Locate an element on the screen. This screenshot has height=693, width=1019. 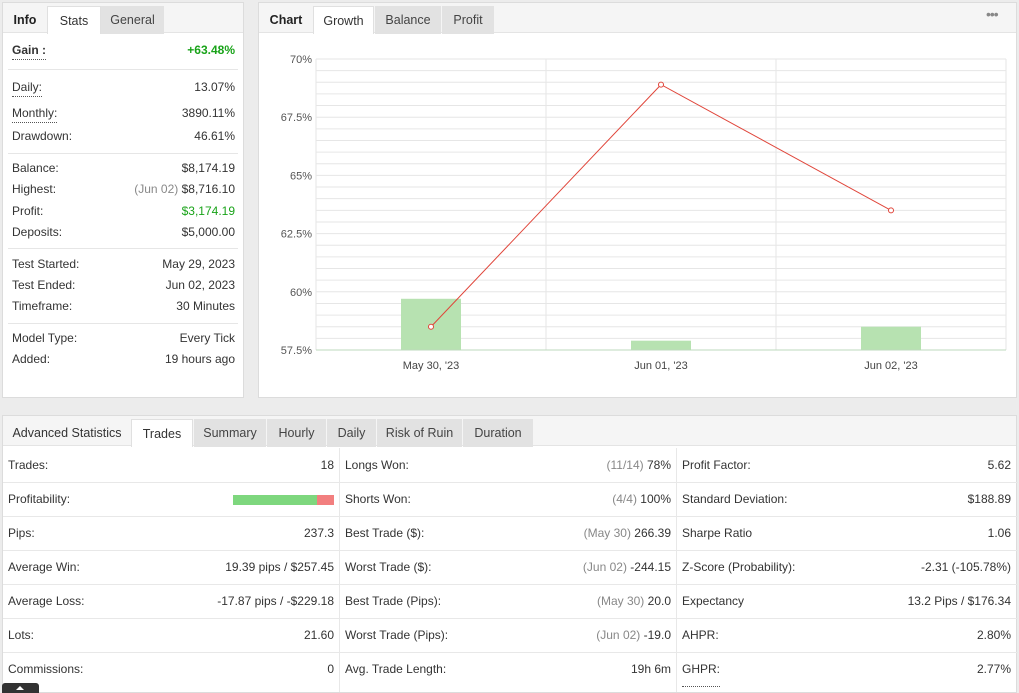
longs-won-count: (11/14) is located at coordinates (625, 465).